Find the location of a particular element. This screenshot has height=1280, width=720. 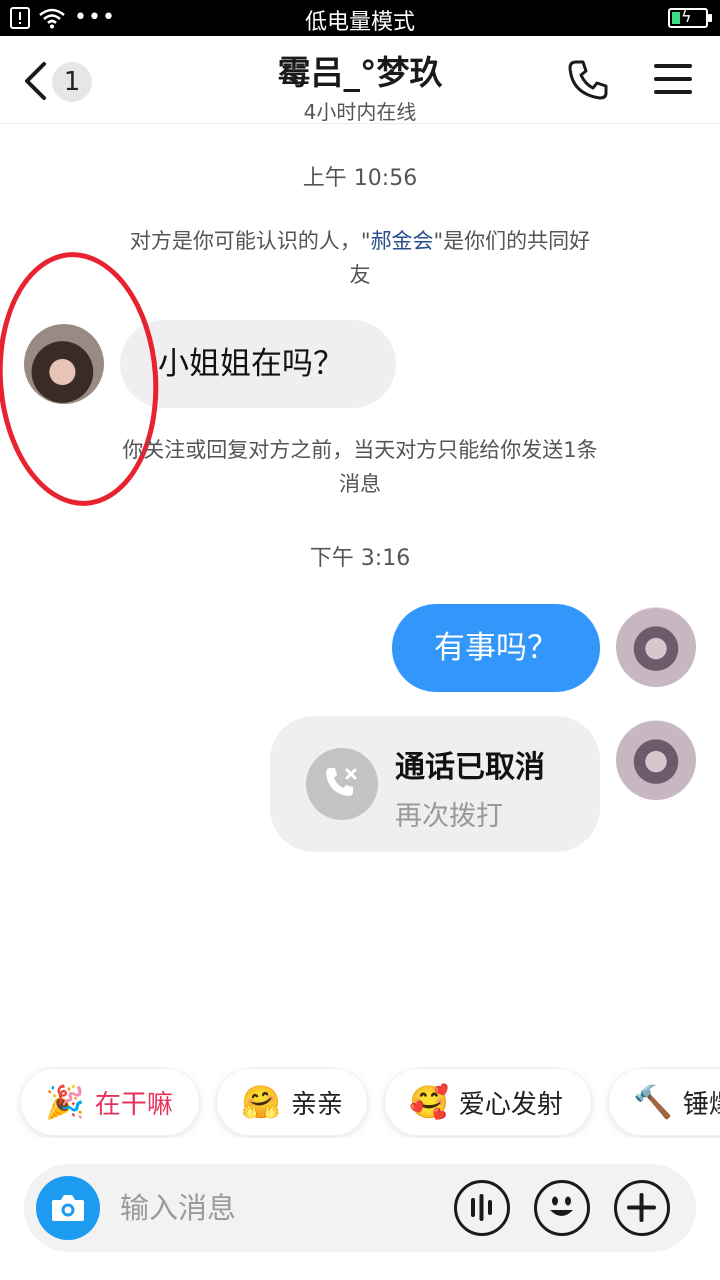

quick-reply-label: 在干嘛 is located at coordinates (133, 1104).